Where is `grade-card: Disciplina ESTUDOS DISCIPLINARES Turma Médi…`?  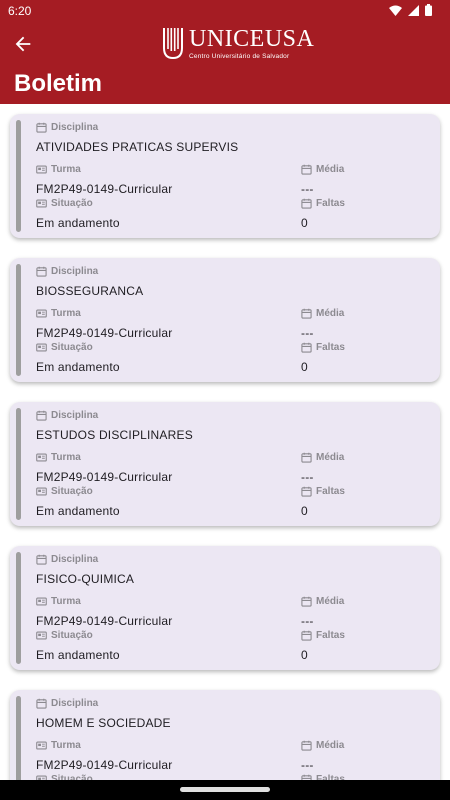 grade-card: Disciplina ESTUDOS DISCIPLINARES Turma Médi… is located at coordinates (225, 464).